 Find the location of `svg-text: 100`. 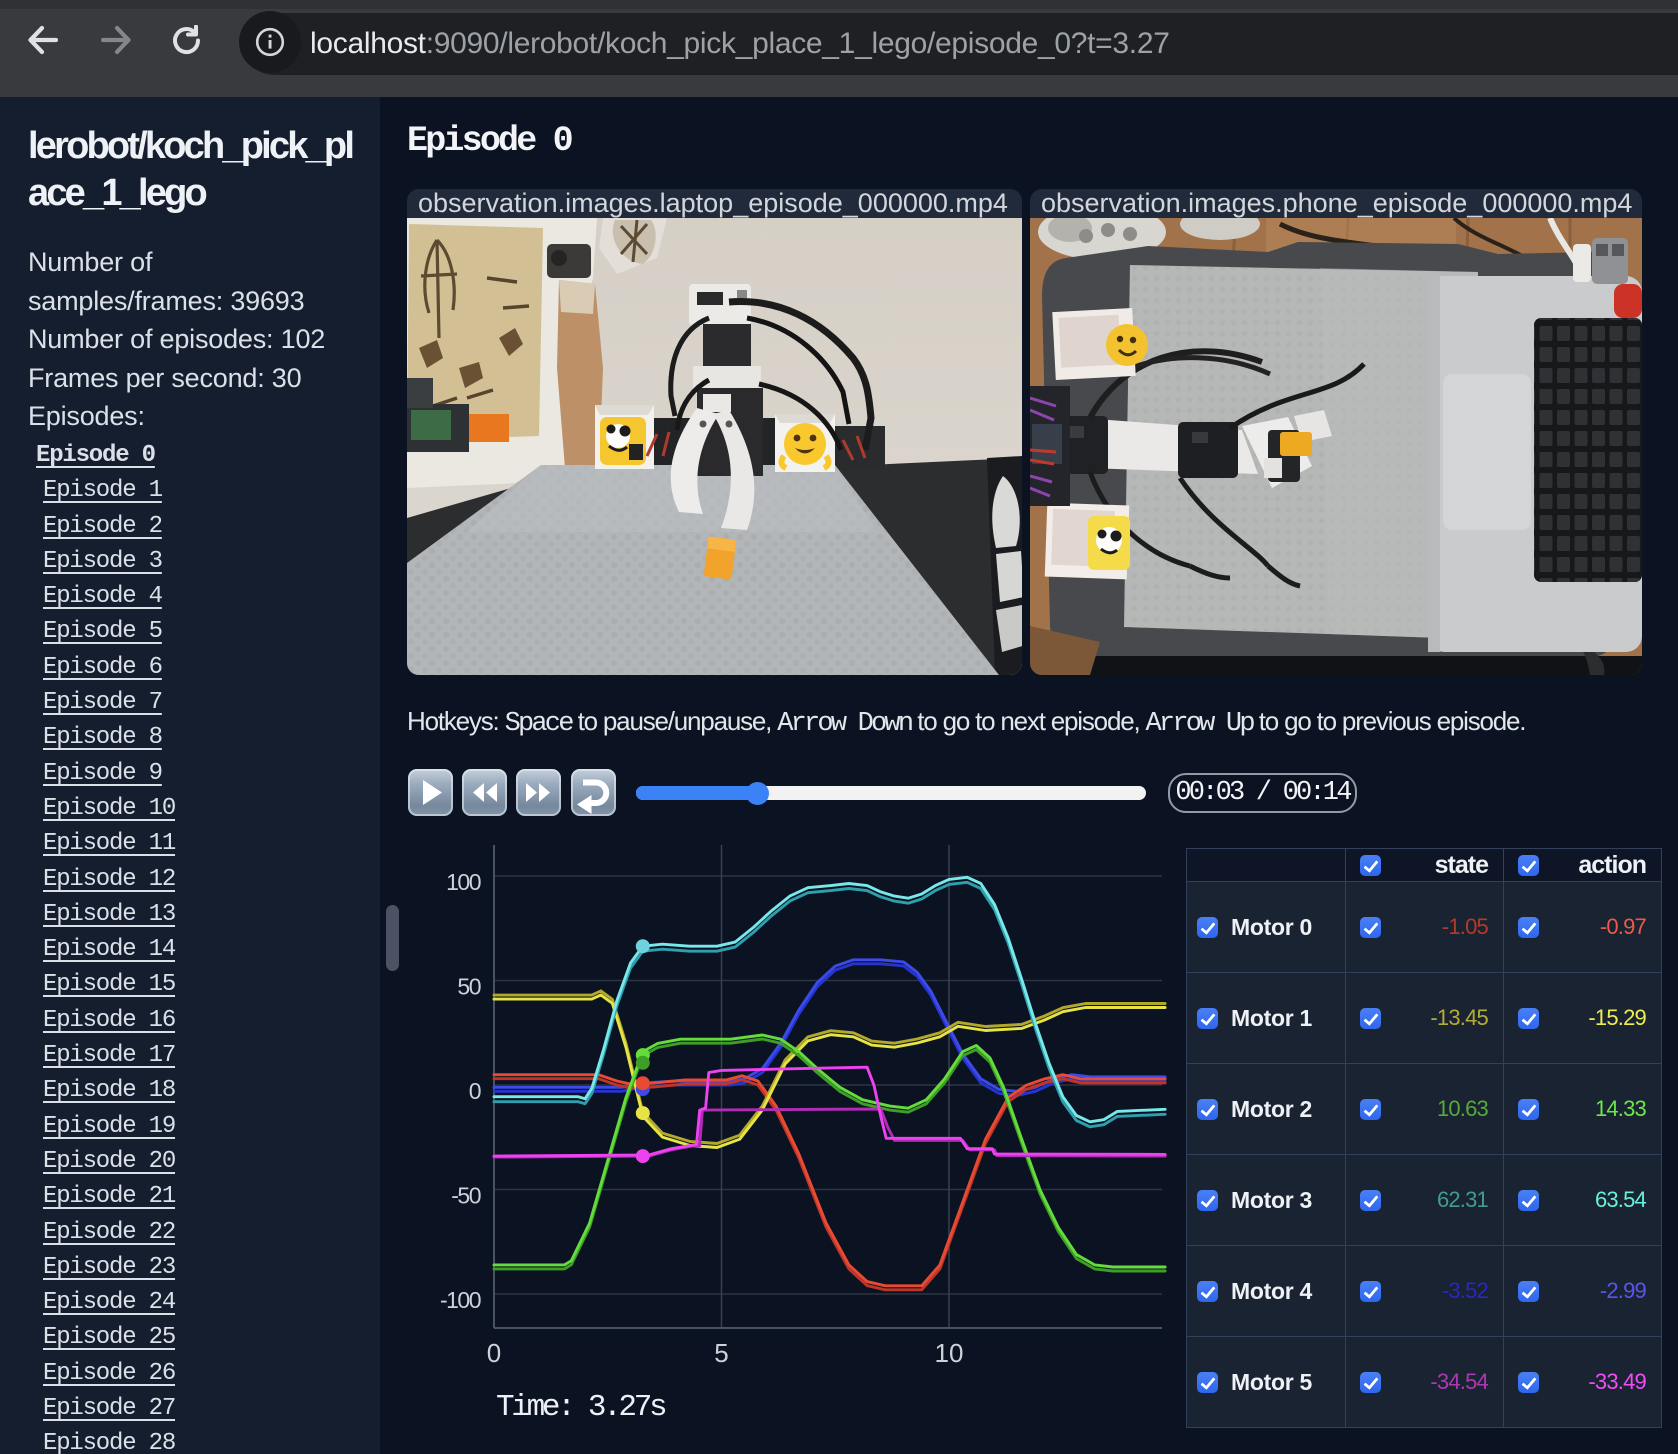

svg-text: 100 is located at coordinates (463, 882).